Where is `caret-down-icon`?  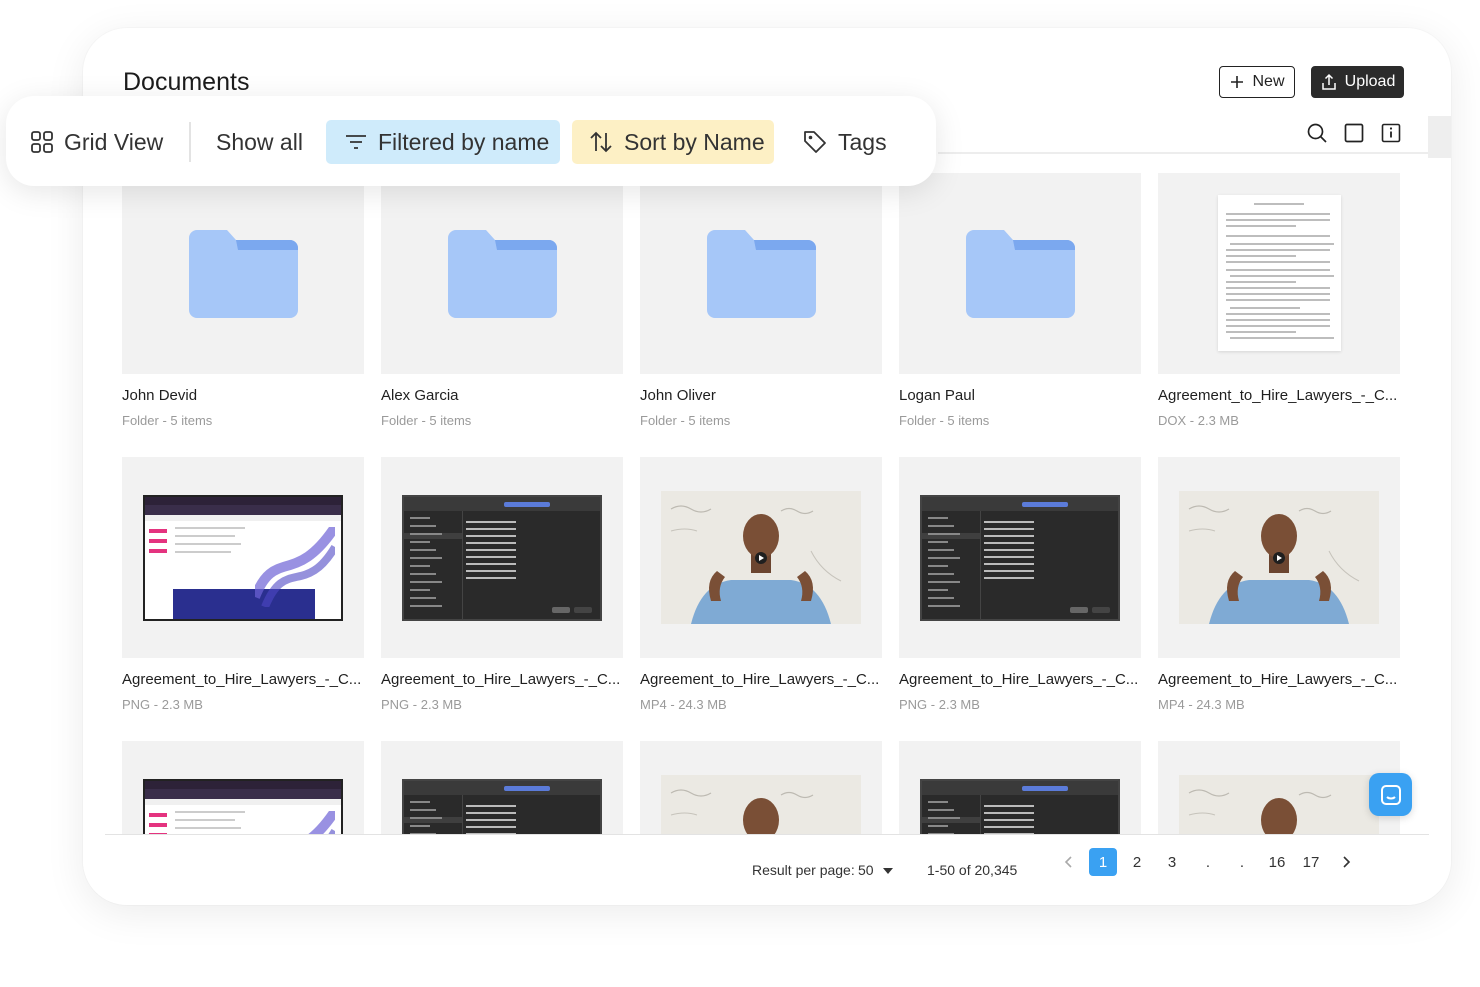 caret-down-icon is located at coordinates (888, 871).